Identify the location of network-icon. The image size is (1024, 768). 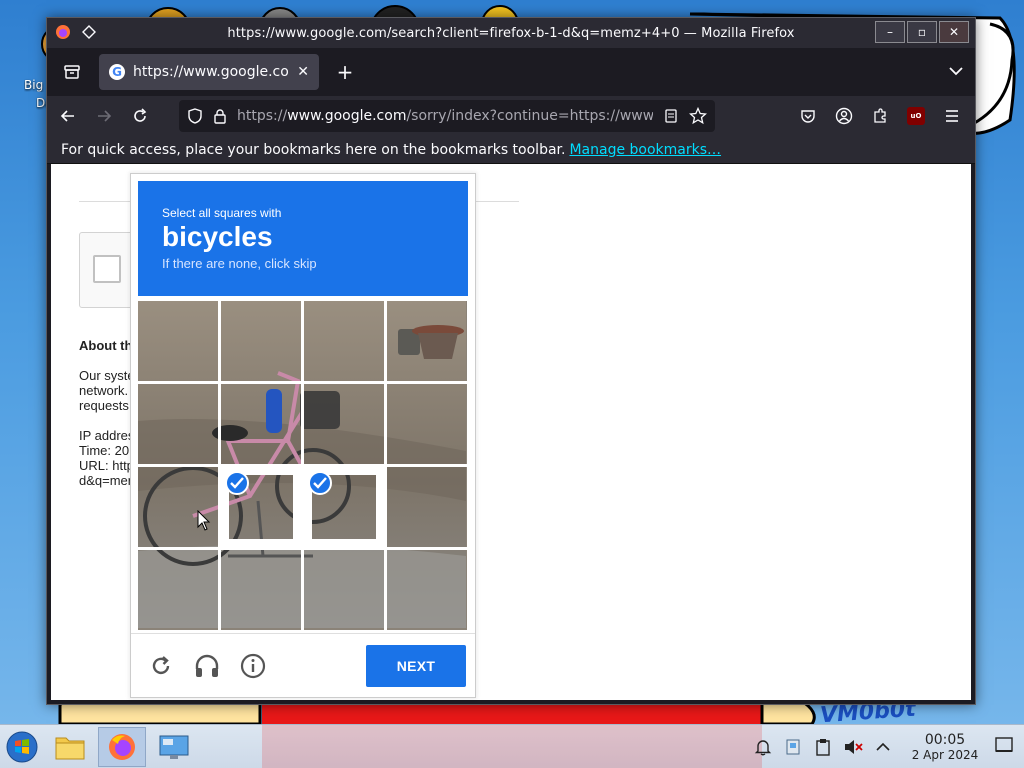
(793, 747).